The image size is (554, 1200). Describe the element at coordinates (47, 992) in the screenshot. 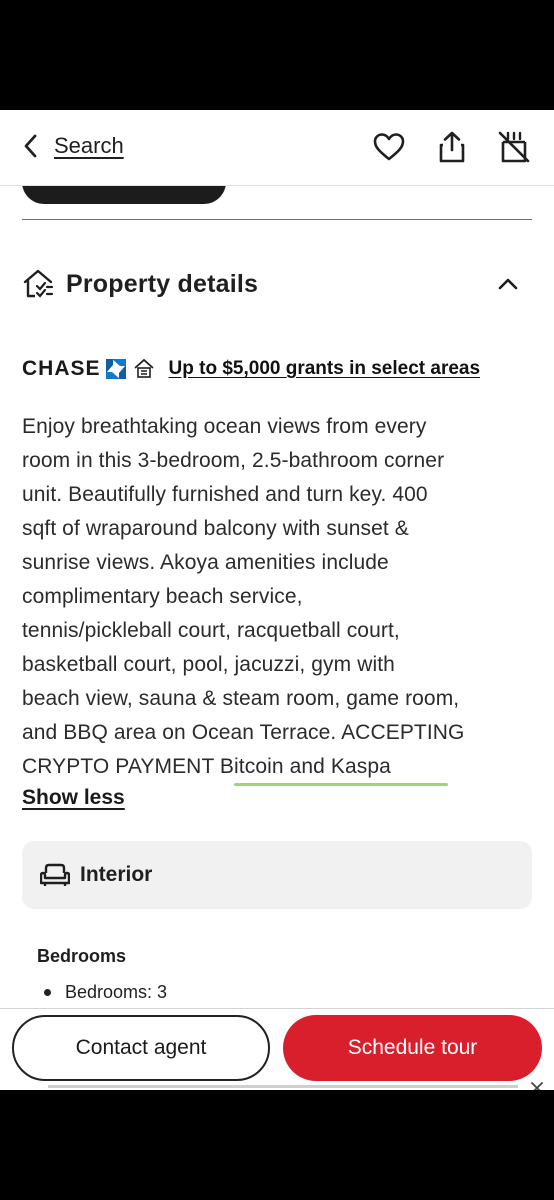

I see `bullet` at that location.